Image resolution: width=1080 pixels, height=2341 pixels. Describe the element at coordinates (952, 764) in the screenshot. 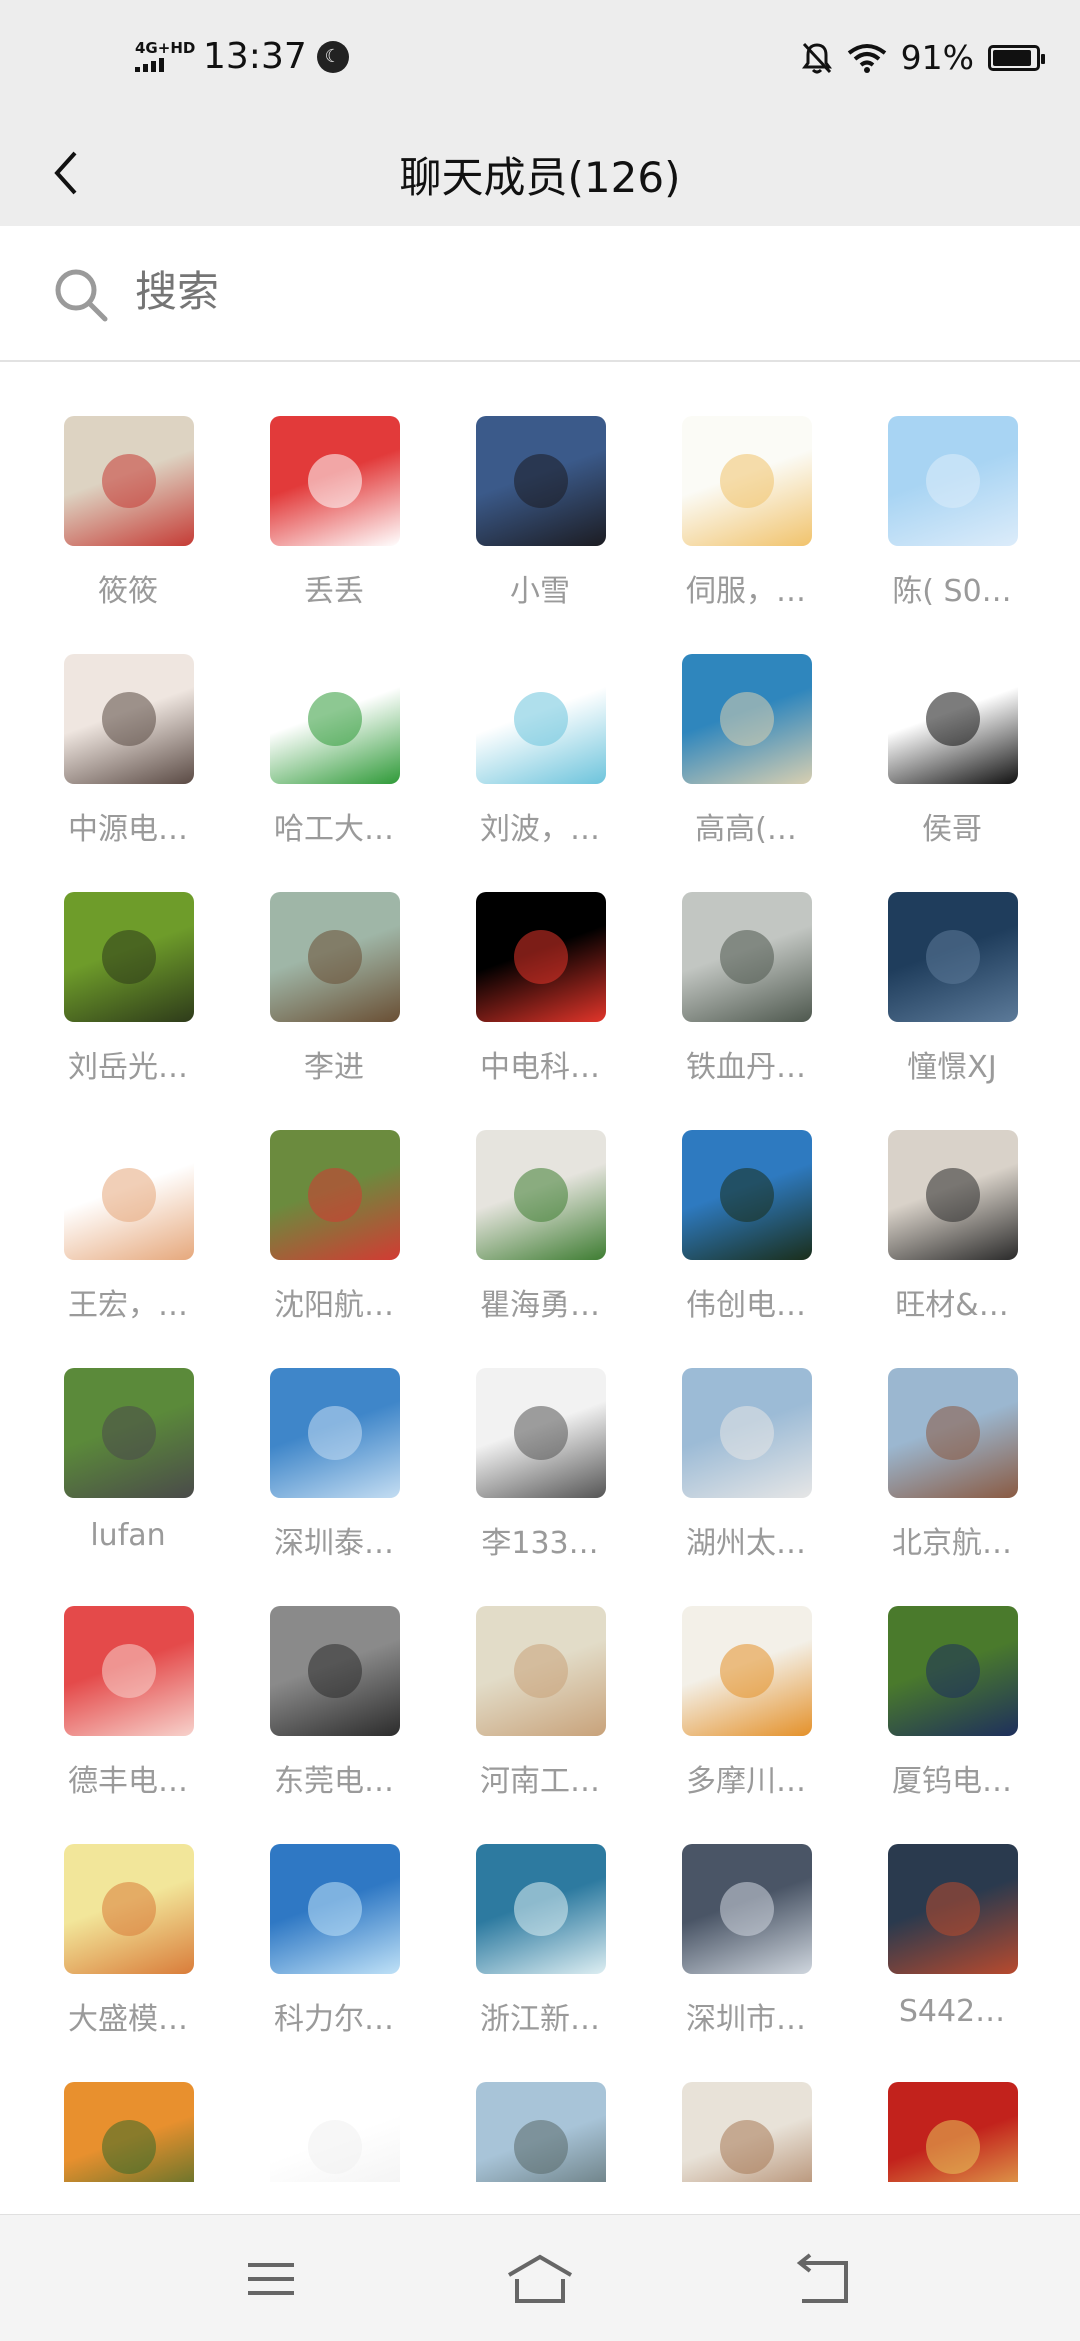

I see `member-item: 侯哥` at that location.